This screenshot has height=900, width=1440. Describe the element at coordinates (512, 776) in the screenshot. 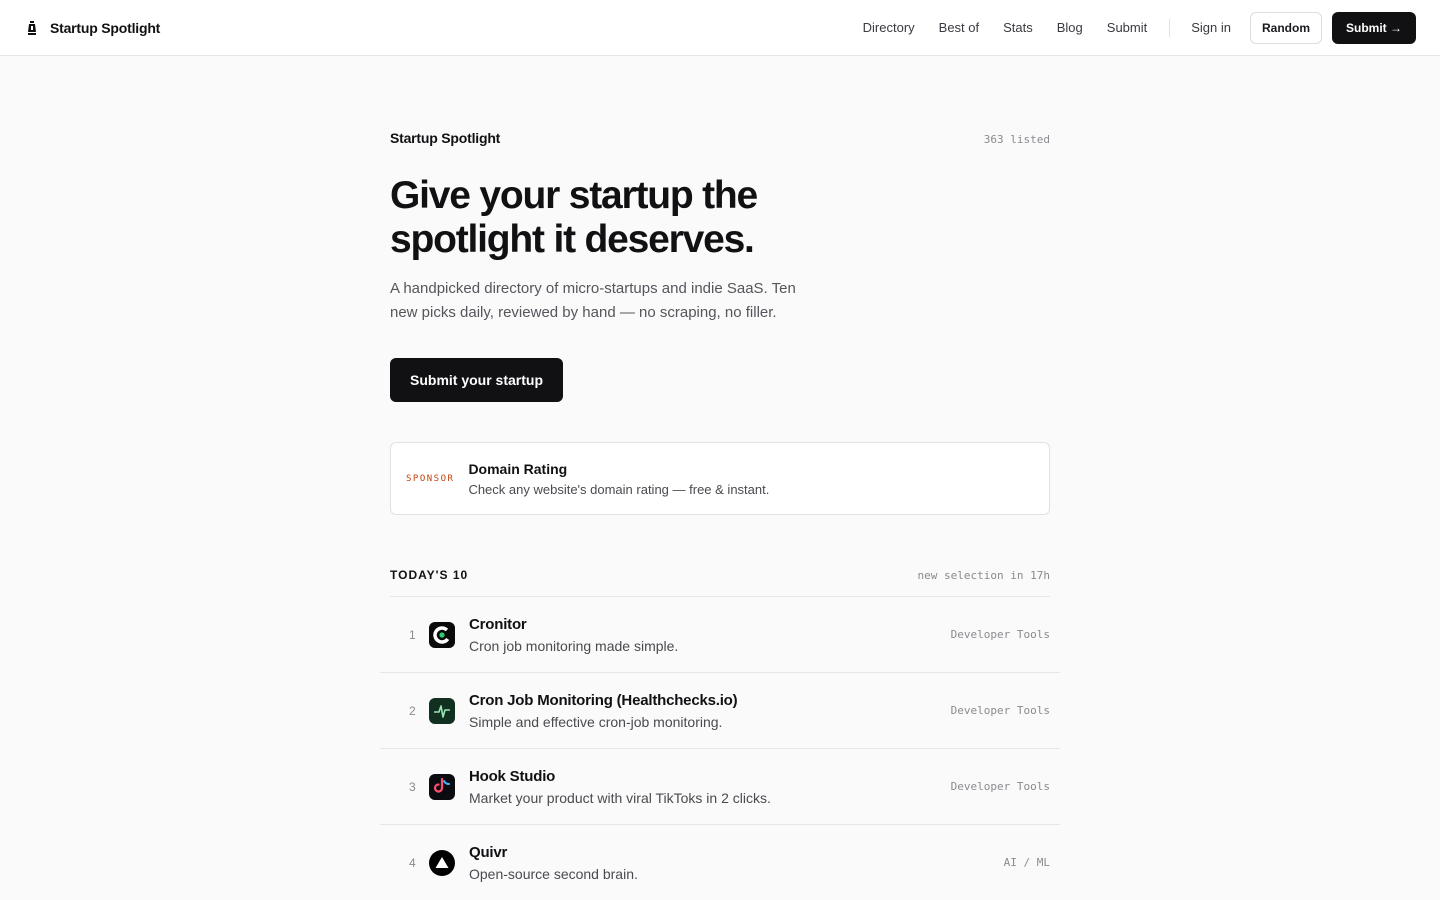

I see `item-name: Hook Studio` at that location.